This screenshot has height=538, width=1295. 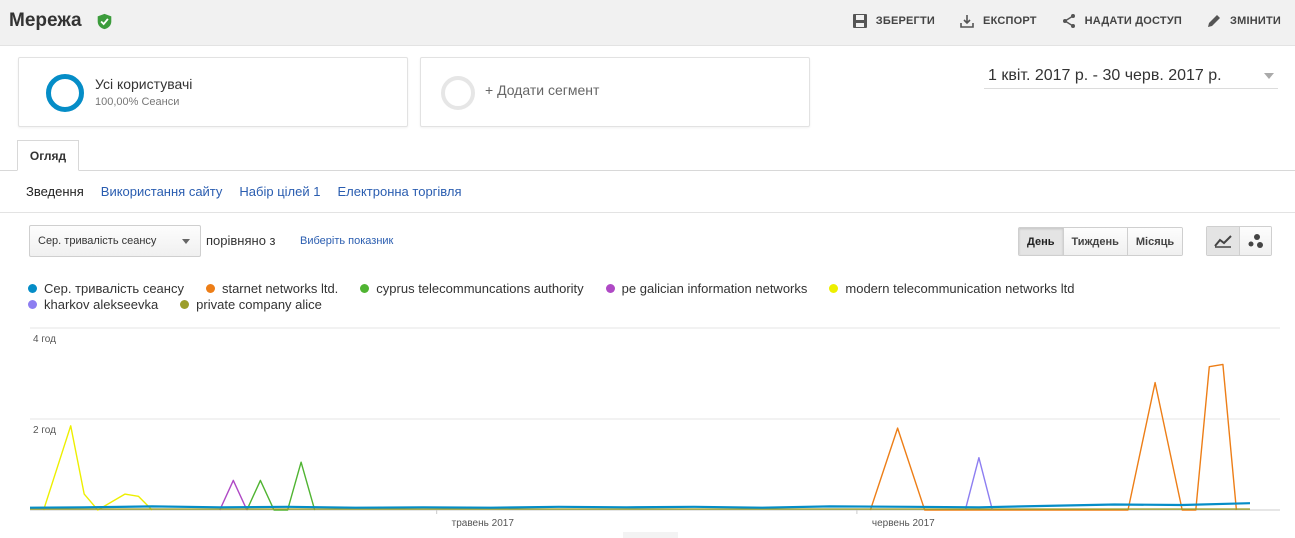 I want to click on legend-item: starnet networks ltd., so click(x=272, y=288).